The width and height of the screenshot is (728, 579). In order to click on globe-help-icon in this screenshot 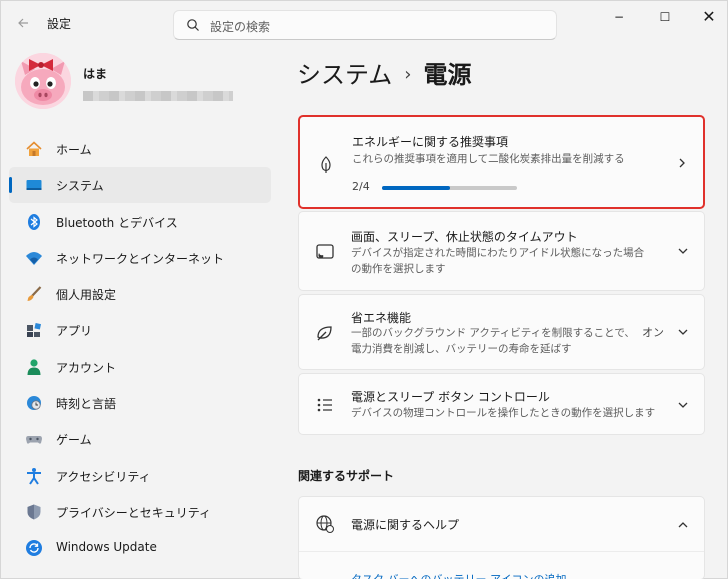, I will do `click(325, 524)`.